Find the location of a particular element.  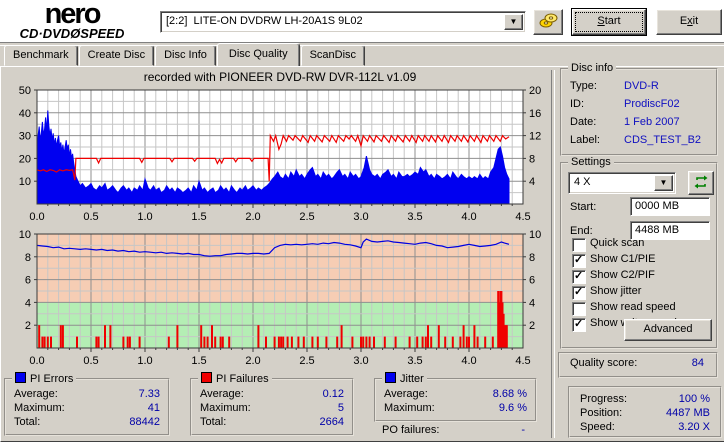

svg-text: 12 is located at coordinates (535, 137).